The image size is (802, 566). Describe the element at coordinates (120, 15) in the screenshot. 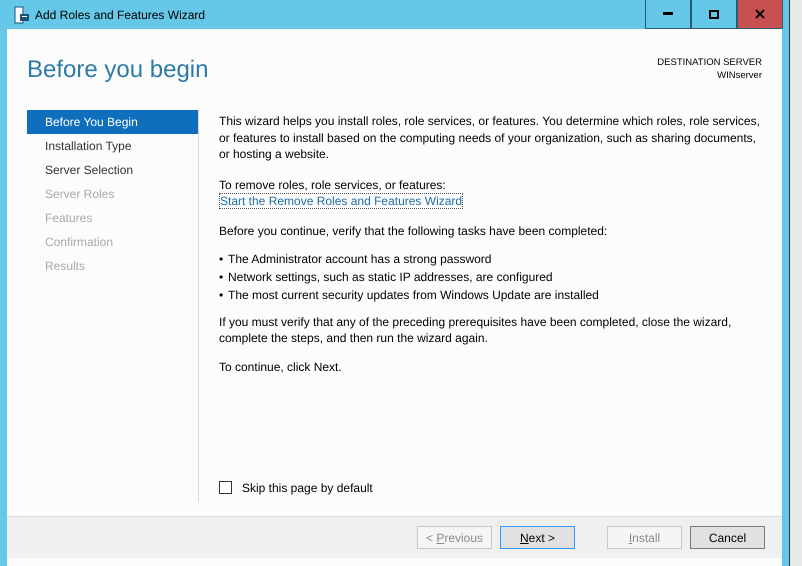

I see `window-title: Add Roles and Features Wizard` at that location.